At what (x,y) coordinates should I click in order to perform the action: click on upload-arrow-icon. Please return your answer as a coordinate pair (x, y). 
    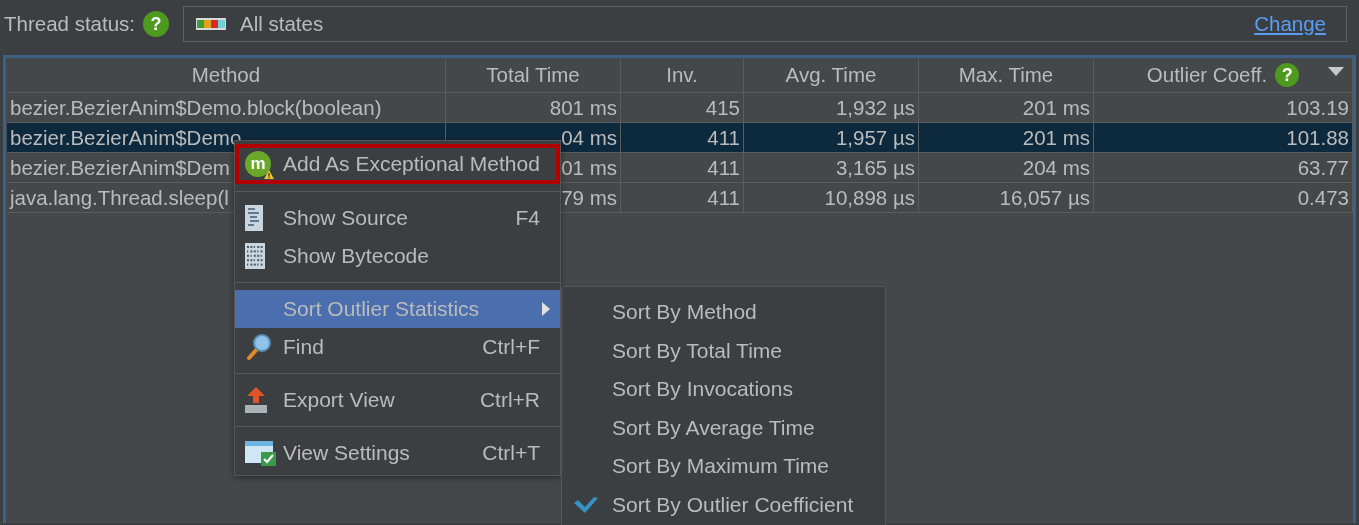
    Looking at the image, I should click on (256, 400).